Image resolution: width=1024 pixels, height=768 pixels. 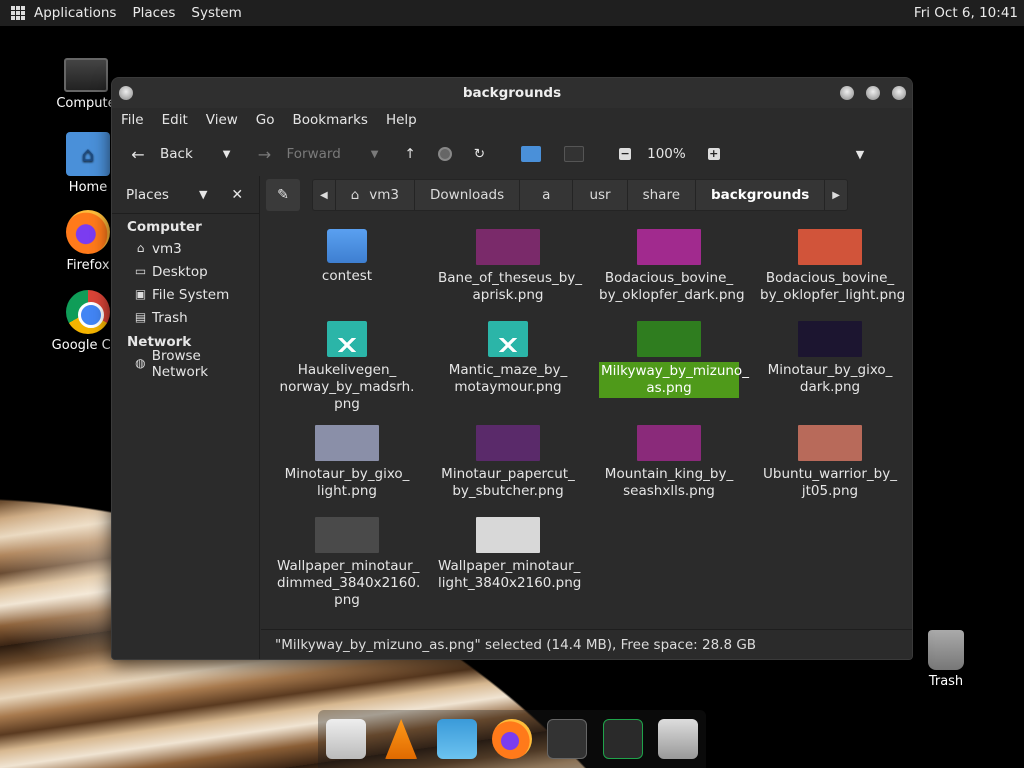 I want to click on file-name-label: Bodacious_bovine_ by_oklopfer_dark.png, so click(x=672, y=286).